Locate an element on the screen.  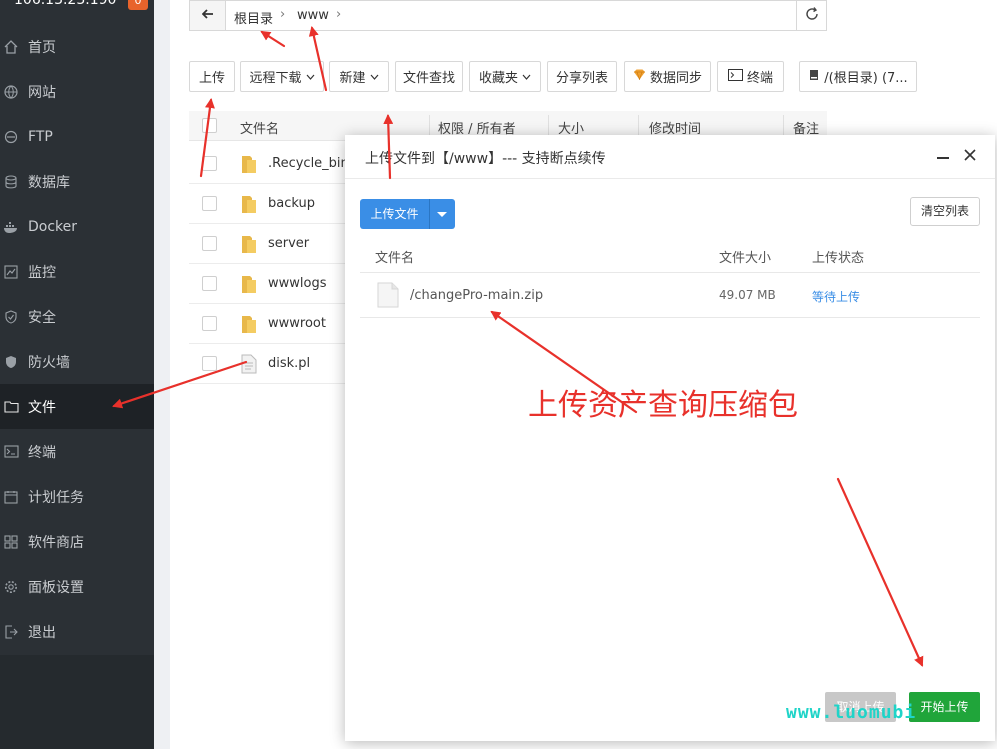
minimize-icon is located at coordinates (943, 158).